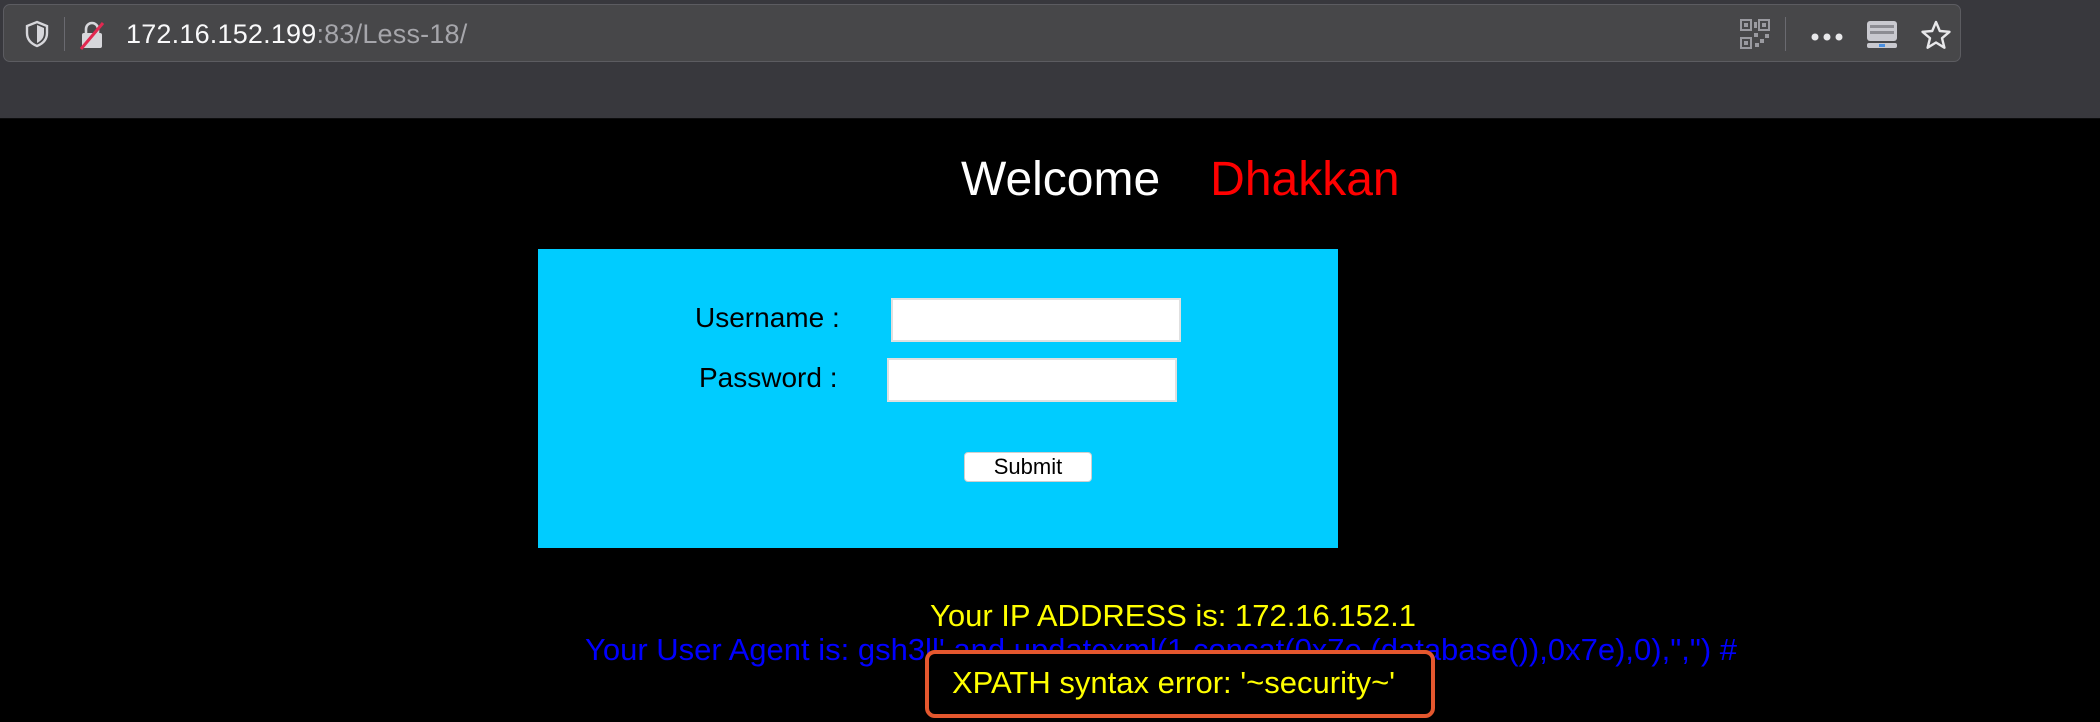 This screenshot has width=2100, height=722. Describe the element at coordinates (768, 377) in the screenshot. I see `password-label: Password :` at that location.